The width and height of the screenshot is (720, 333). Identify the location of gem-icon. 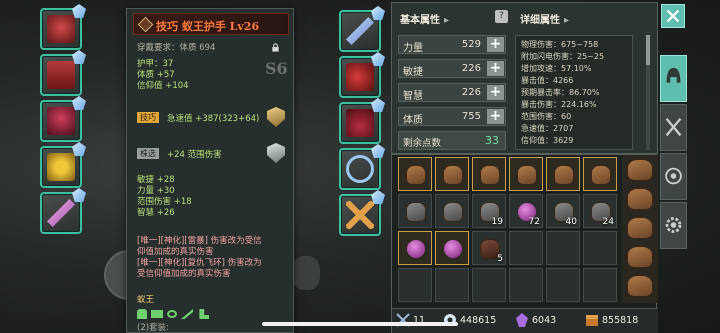
(79, 195).